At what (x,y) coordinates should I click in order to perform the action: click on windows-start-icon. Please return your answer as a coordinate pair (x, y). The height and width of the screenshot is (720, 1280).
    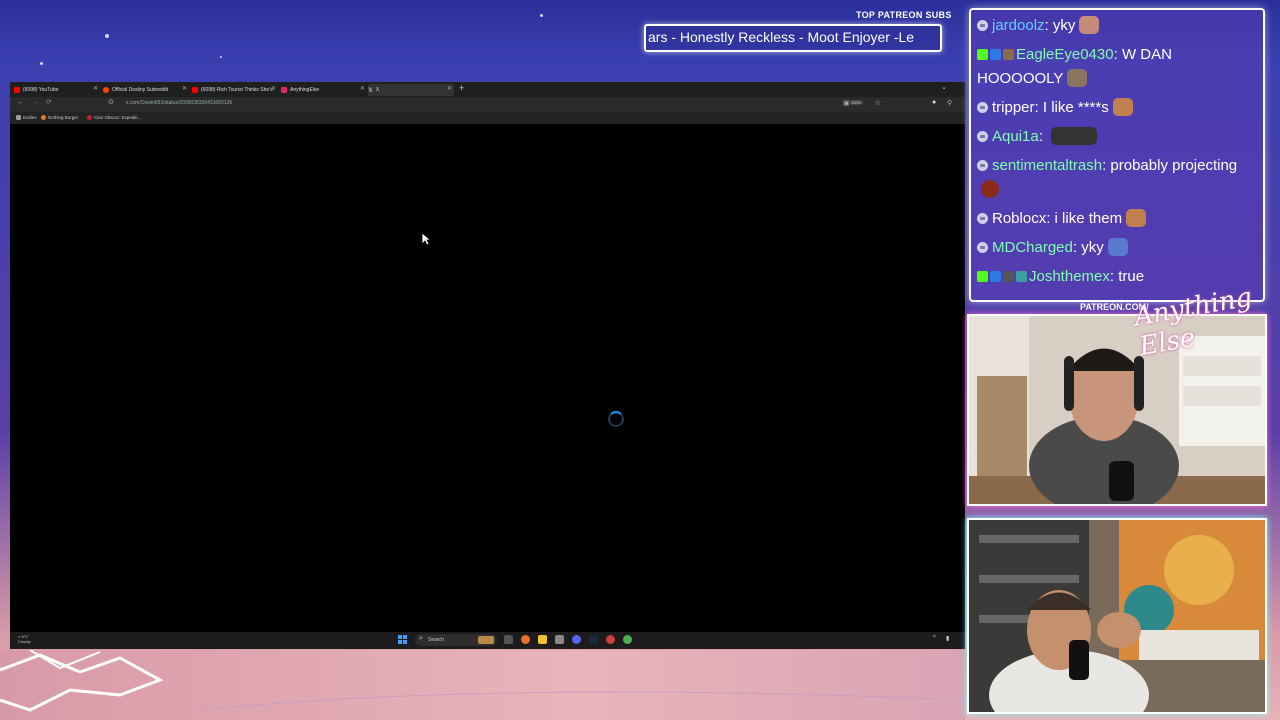
    Looking at the image, I should click on (402, 639).